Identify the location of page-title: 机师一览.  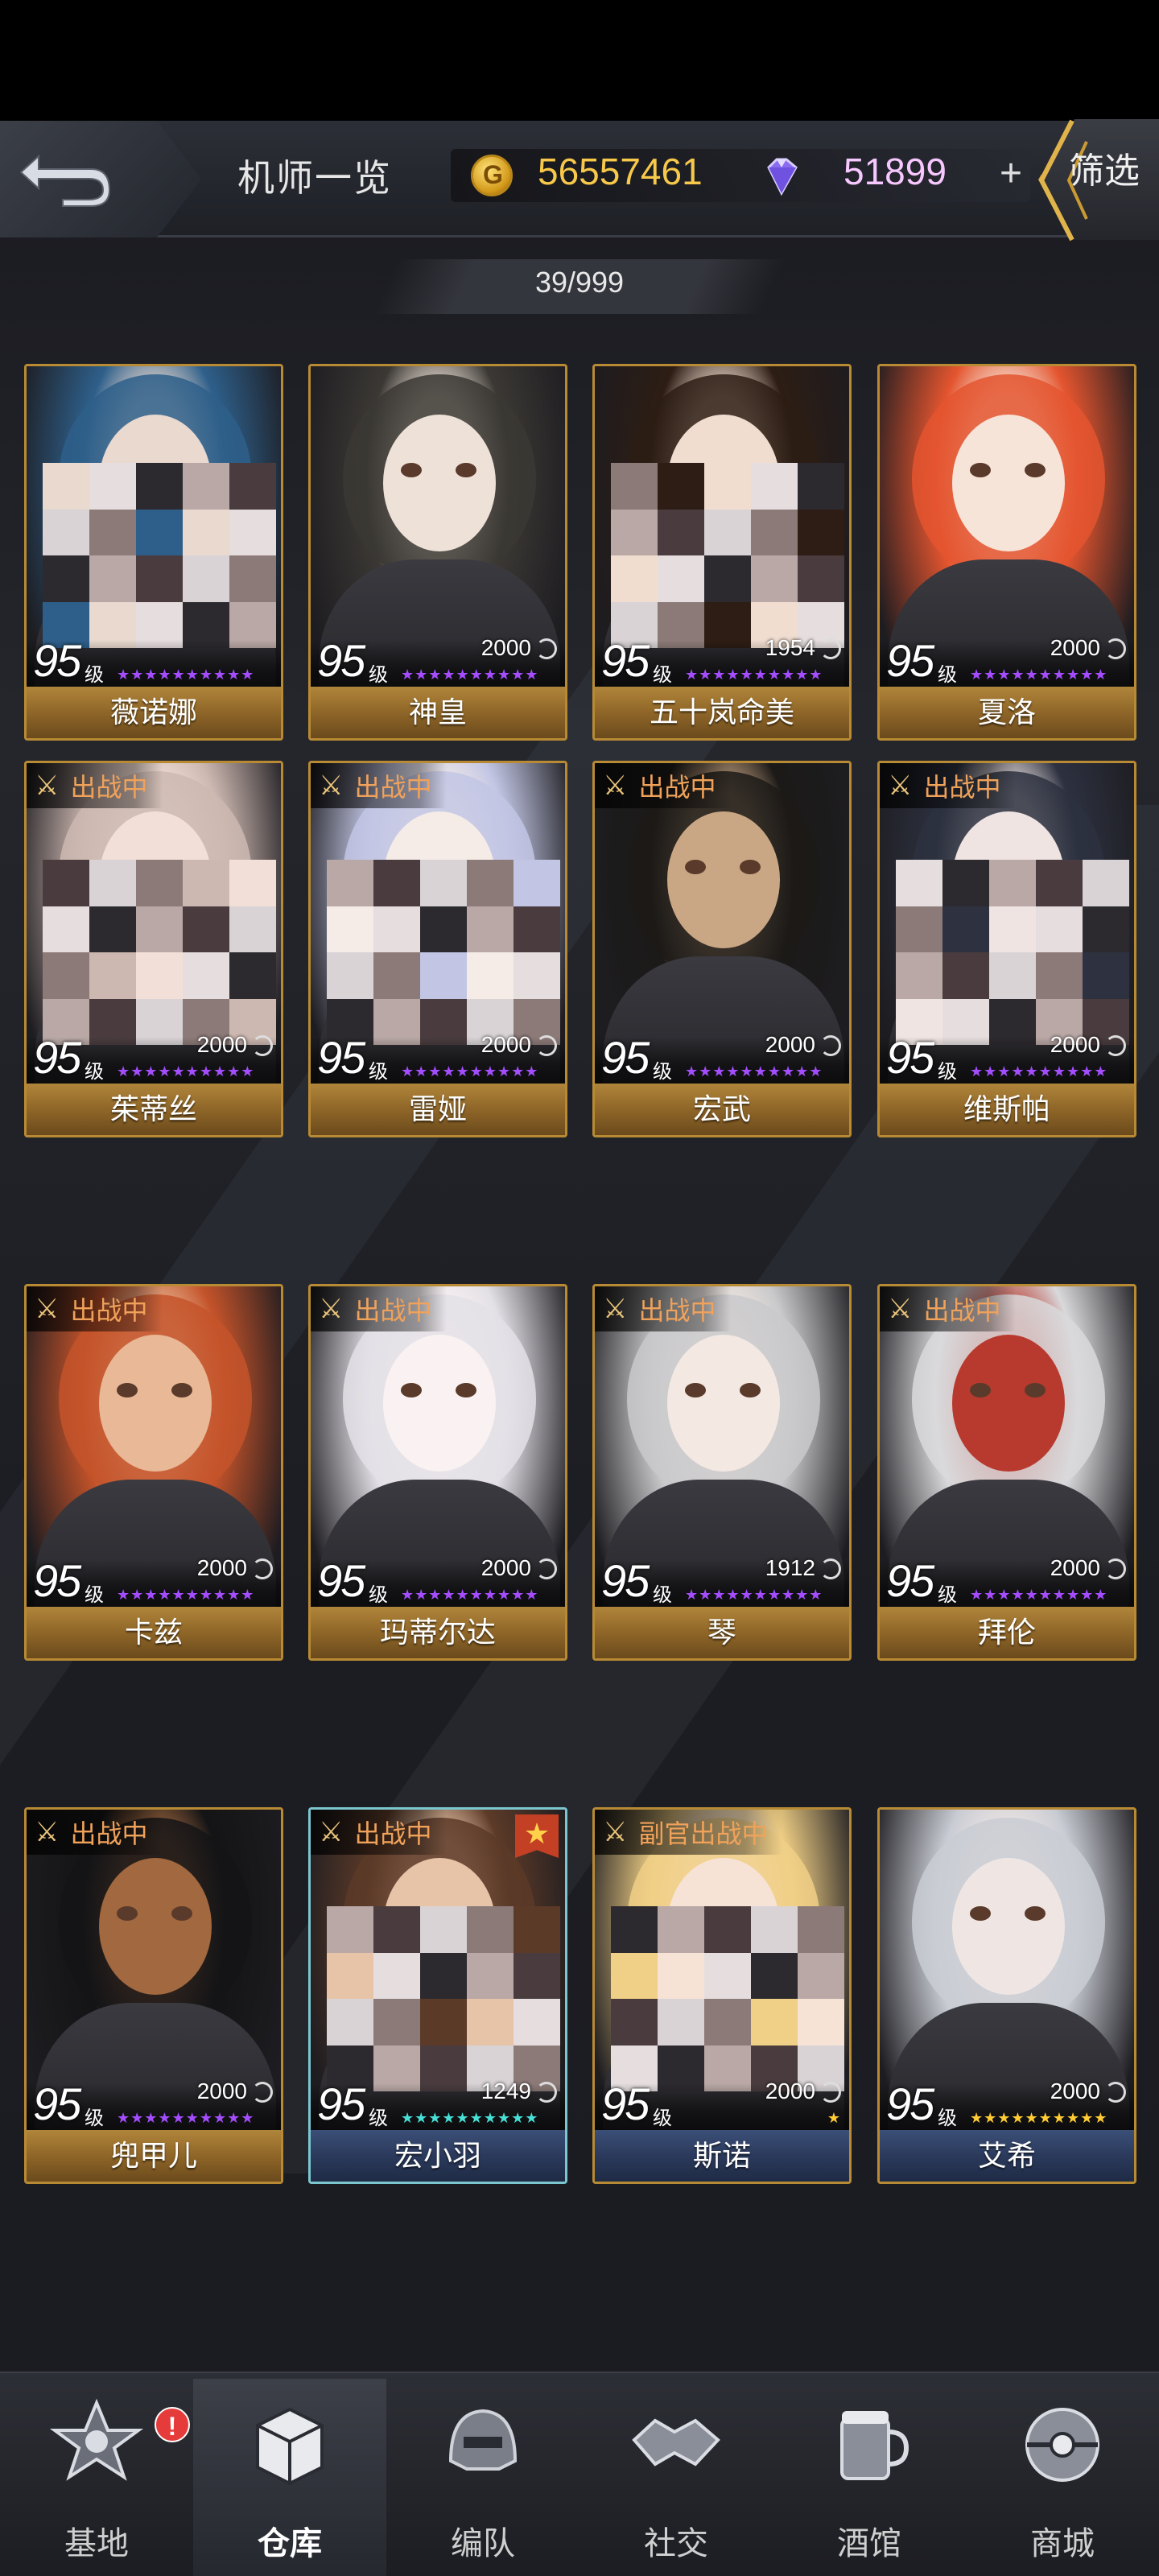
(314, 178).